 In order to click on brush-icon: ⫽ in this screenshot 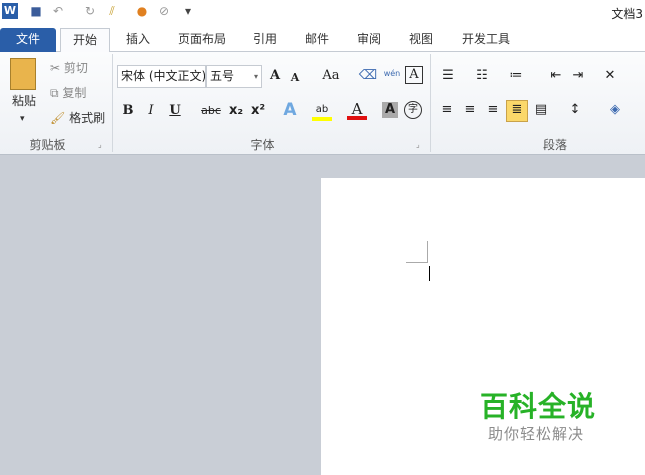, I will do `click(112, 11)`.